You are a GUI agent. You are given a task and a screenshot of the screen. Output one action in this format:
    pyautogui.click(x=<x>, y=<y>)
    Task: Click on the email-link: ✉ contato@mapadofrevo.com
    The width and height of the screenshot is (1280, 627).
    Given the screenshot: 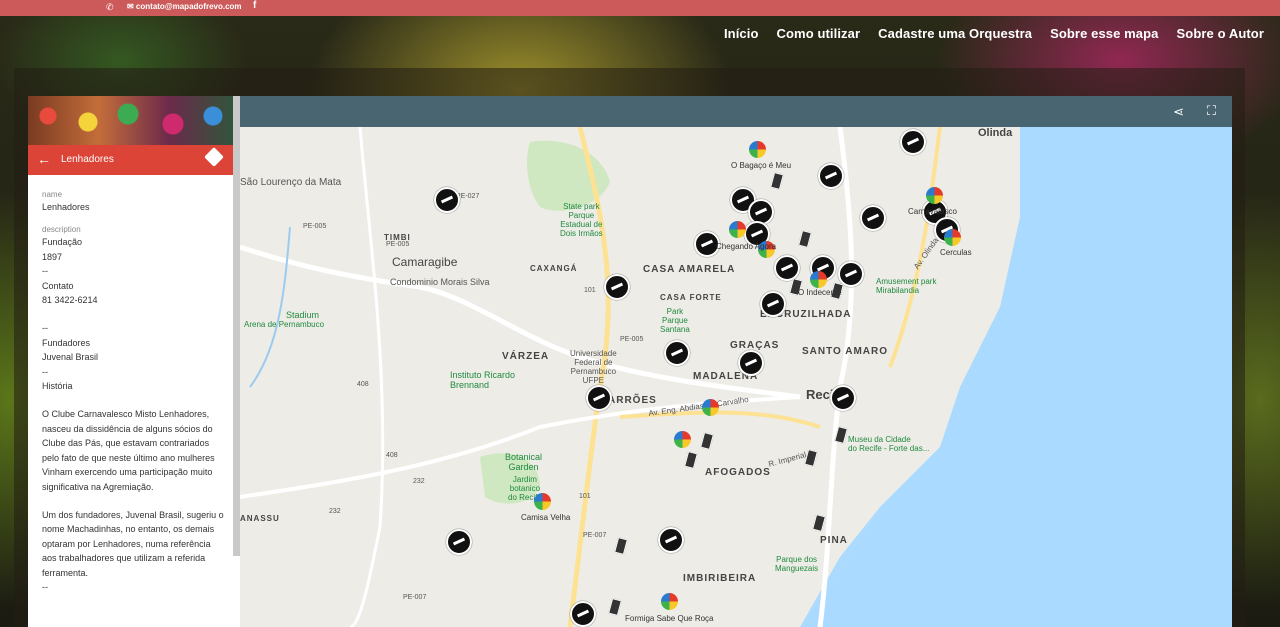 What is the action you would take?
    pyautogui.click(x=184, y=6)
    